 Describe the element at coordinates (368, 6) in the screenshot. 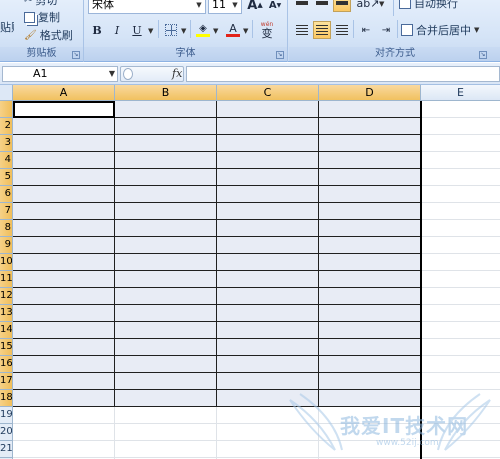

I see `orientation-button: ab↗` at that location.